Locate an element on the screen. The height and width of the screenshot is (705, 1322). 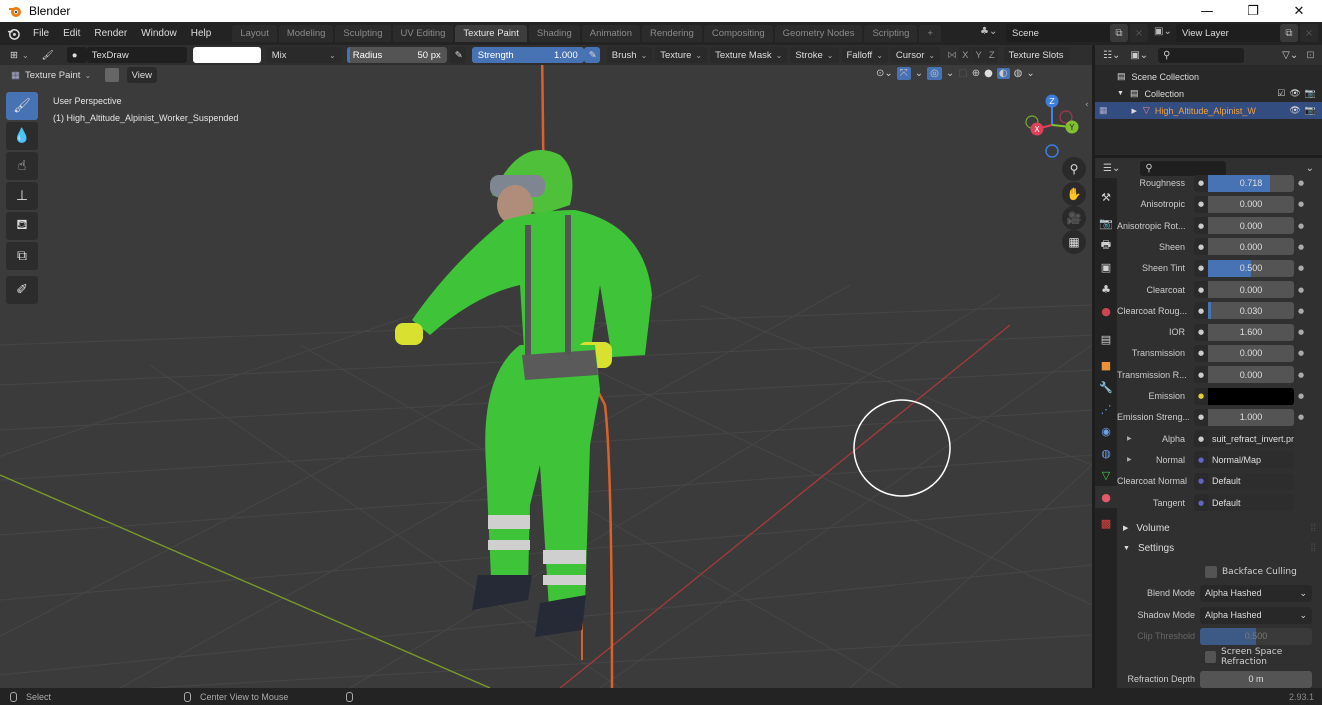
tab-modeling: Modeling is located at coordinates (306, 33).